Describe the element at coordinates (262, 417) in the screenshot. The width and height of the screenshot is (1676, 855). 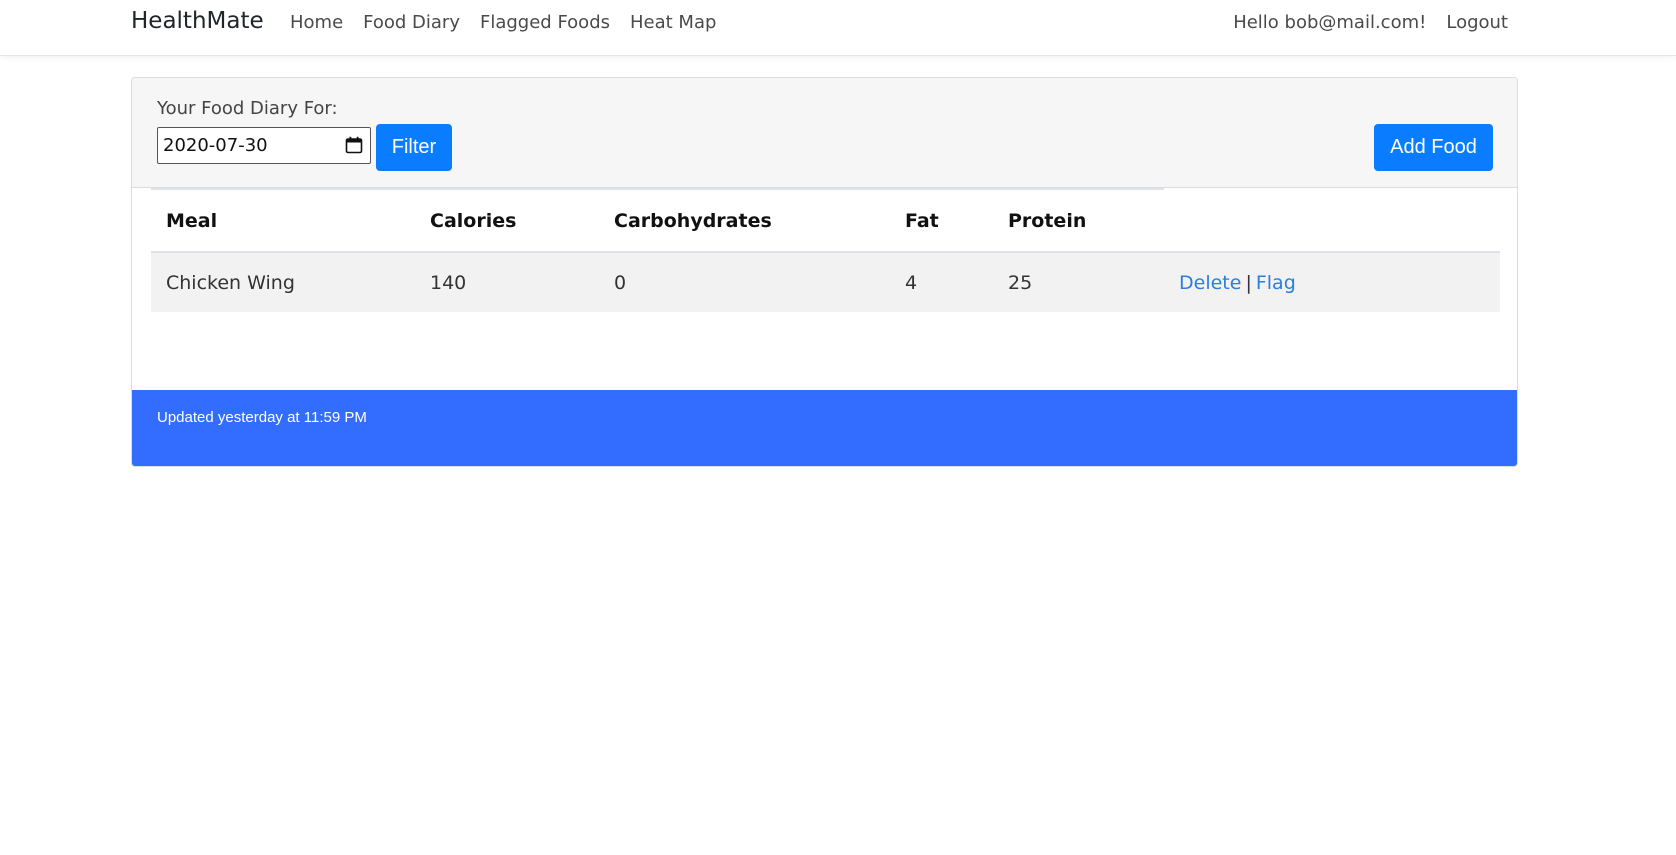
I see `updated-timestamp: Updated yesterday at 11:59 PM` at that location.